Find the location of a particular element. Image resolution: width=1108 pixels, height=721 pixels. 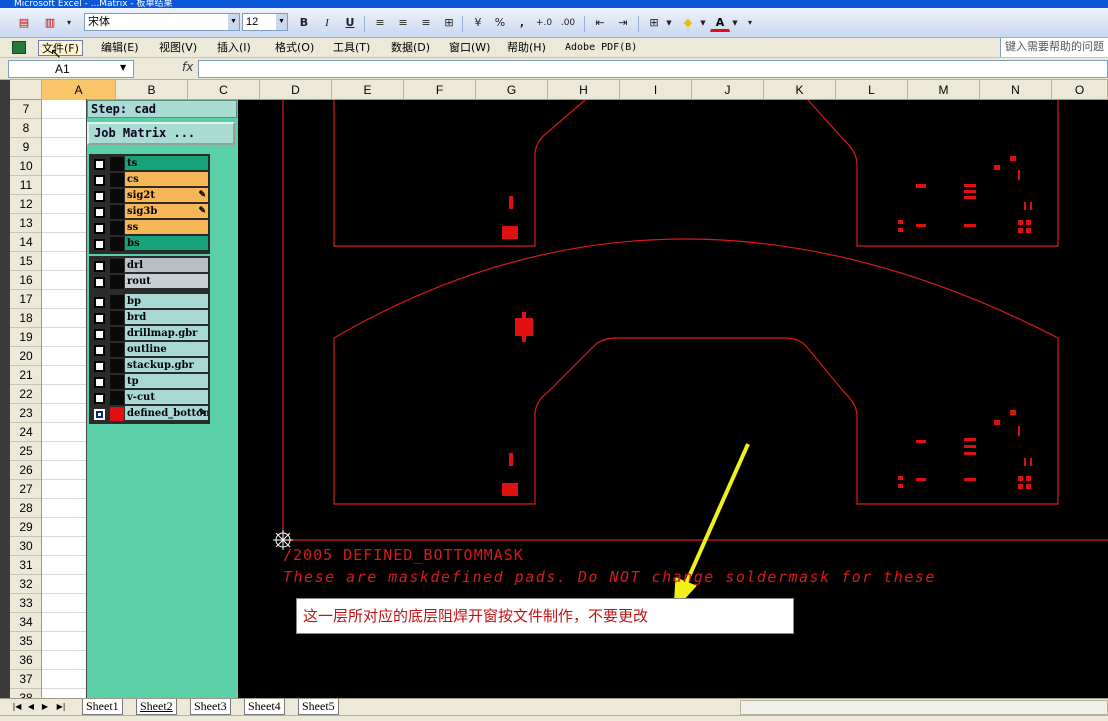

layer-row: tp is located at coordinates (149, 382).